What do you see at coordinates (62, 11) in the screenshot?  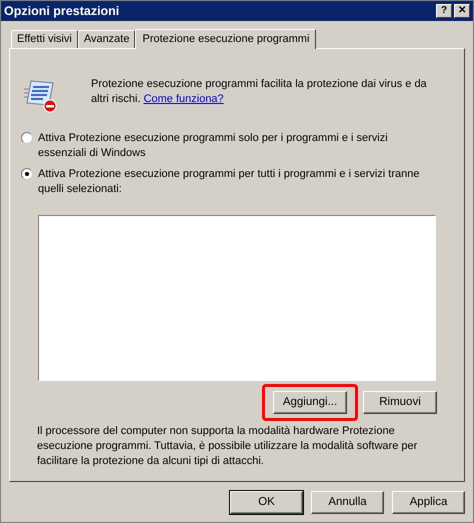 I see `window-title: Opzioni prestazioni` at bounding box center [62, 11].